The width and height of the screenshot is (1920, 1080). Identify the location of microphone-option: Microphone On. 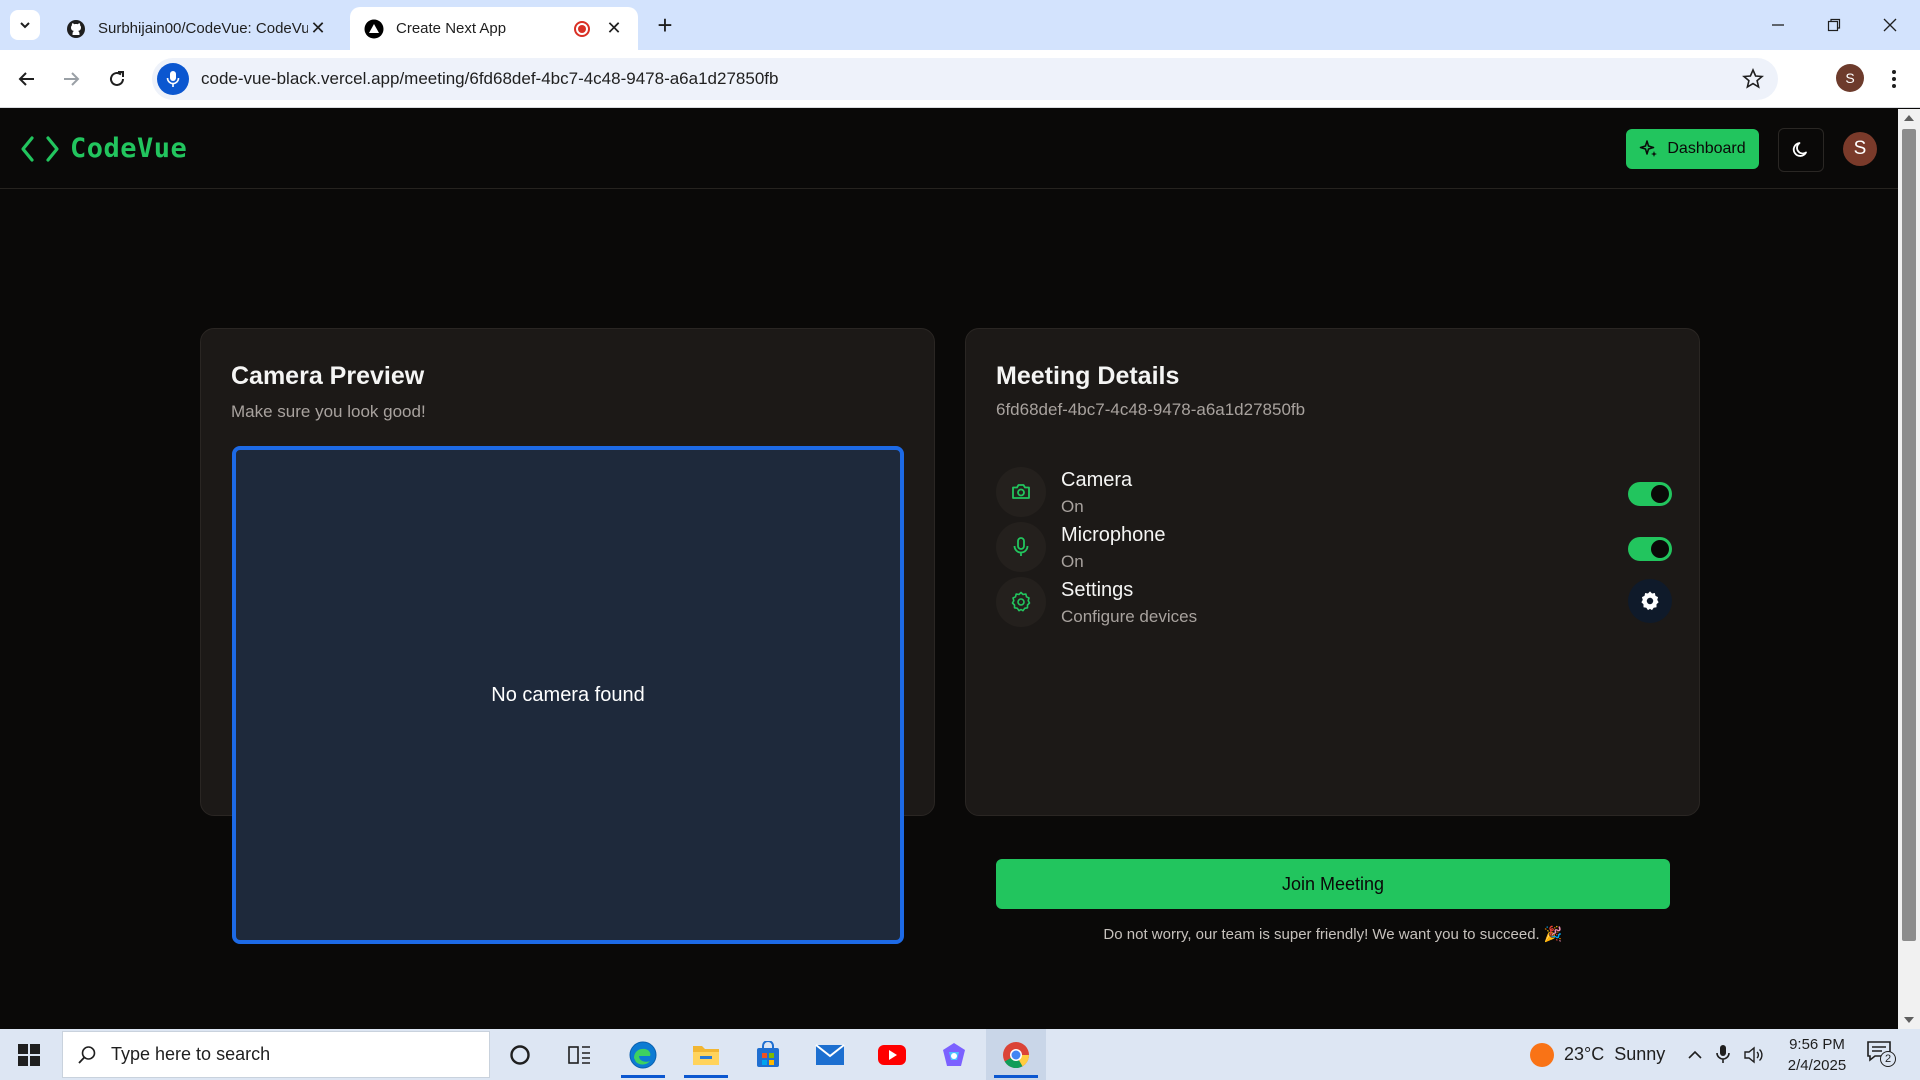
(1334, 548).